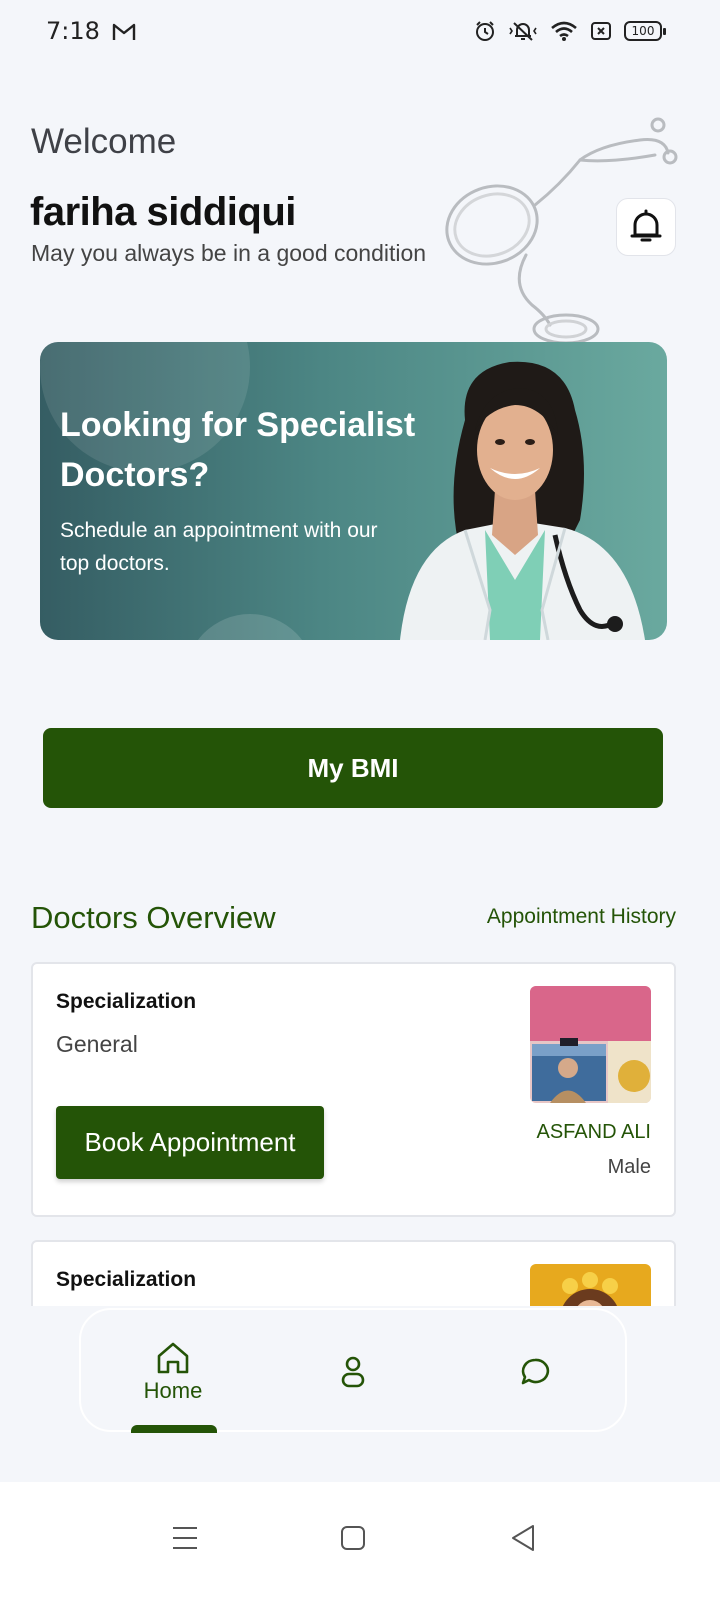  I want to click on doctors-overview-title: Doctors Overview, so click(153, 917).